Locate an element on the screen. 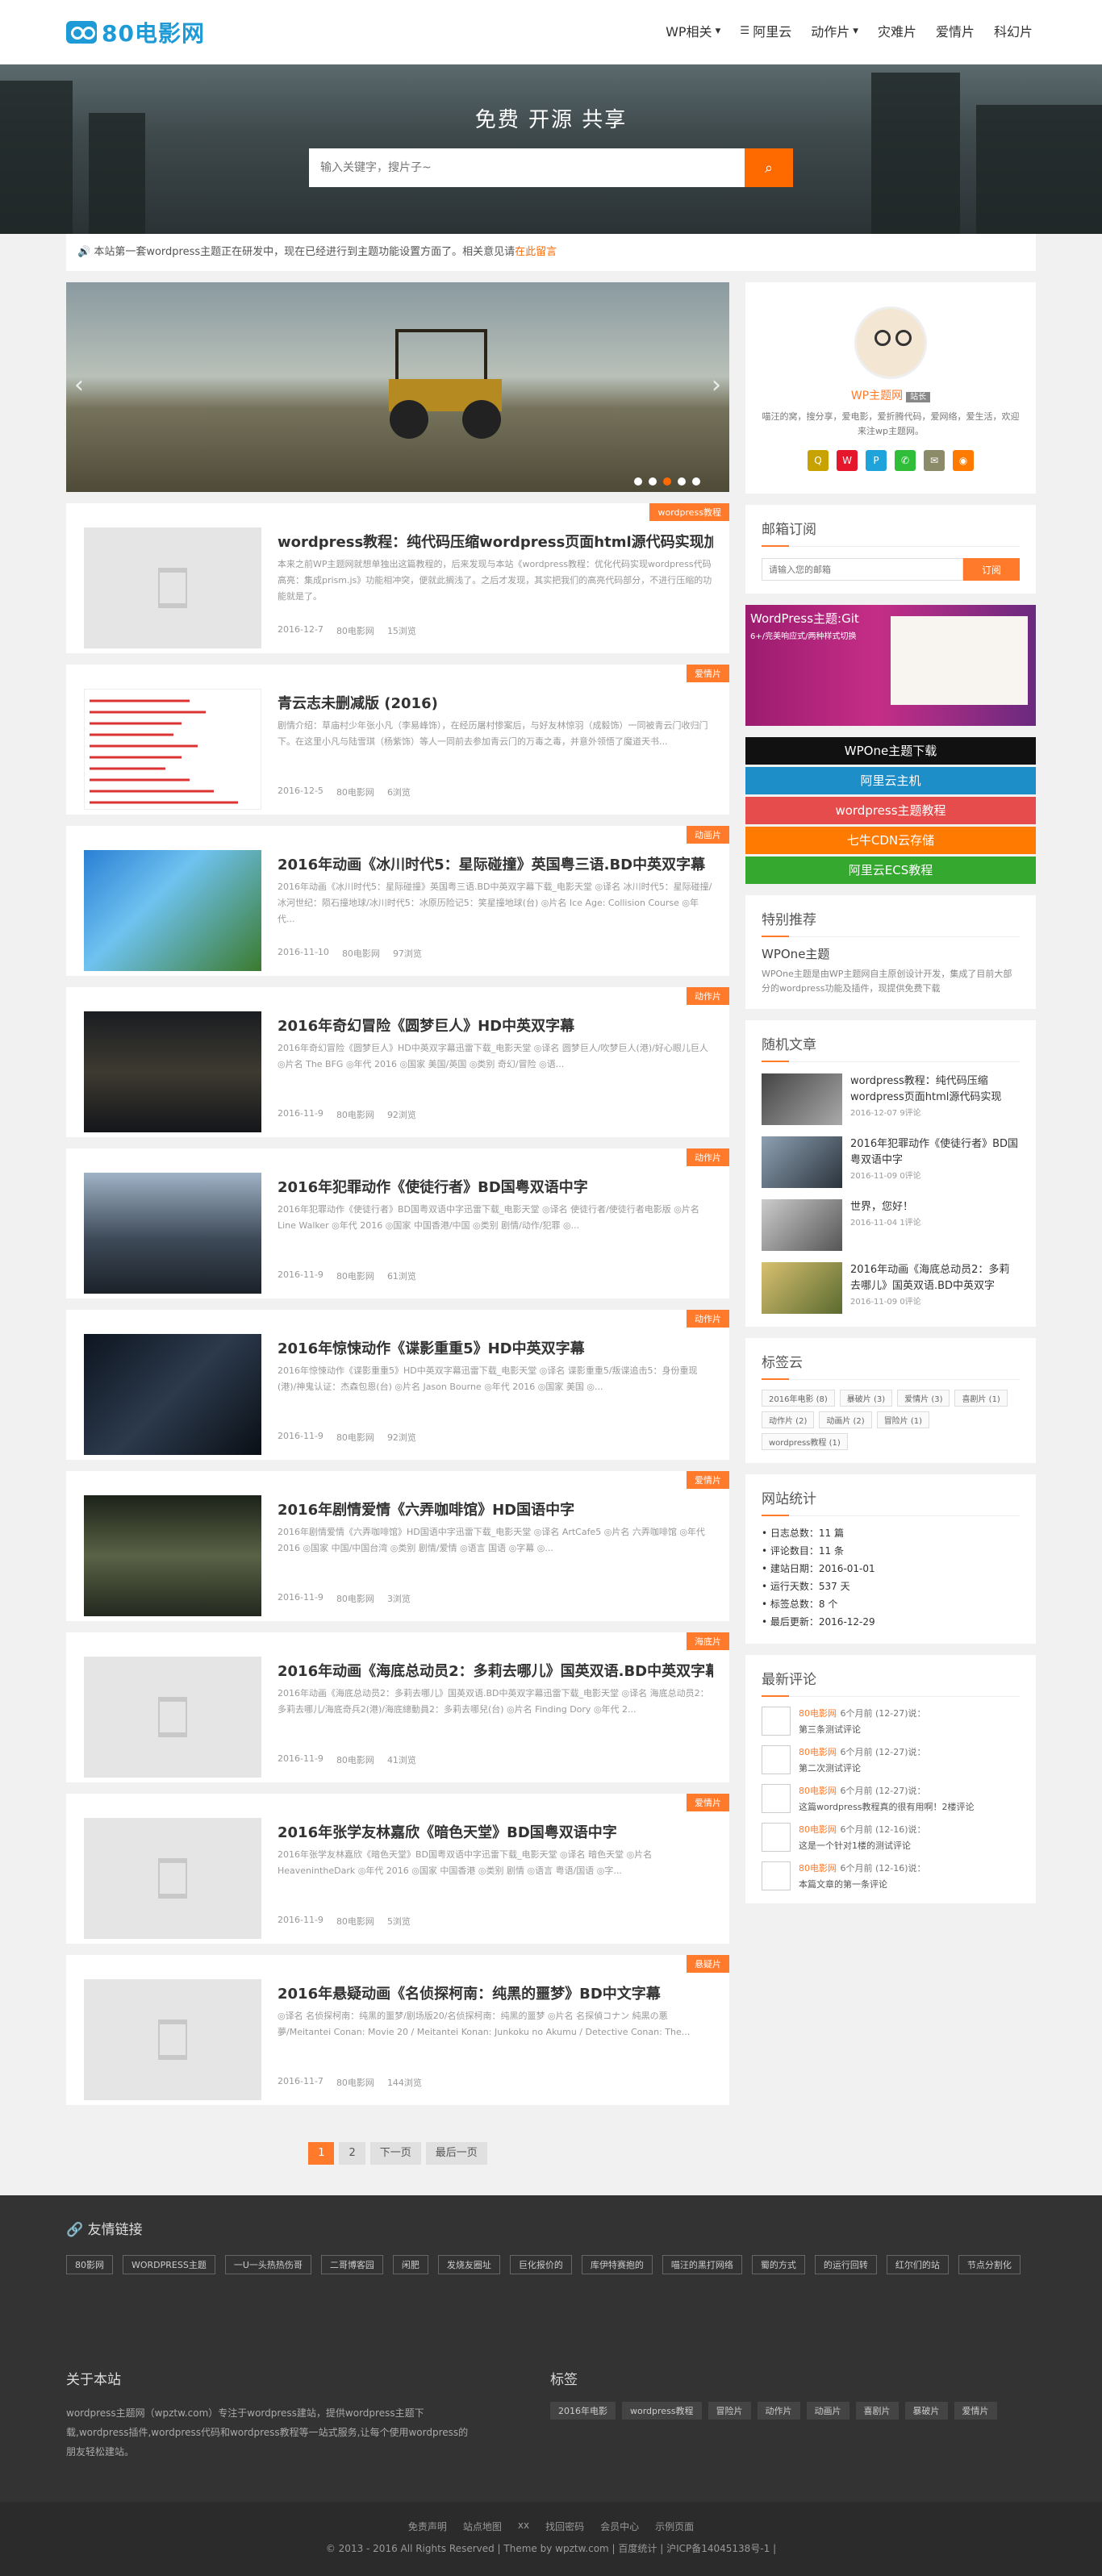 Image resolution: width=1102 pixels, height=2576 pixels. friend-link: 一U一头热热伤哥 is located at coordinates (267, 2264).